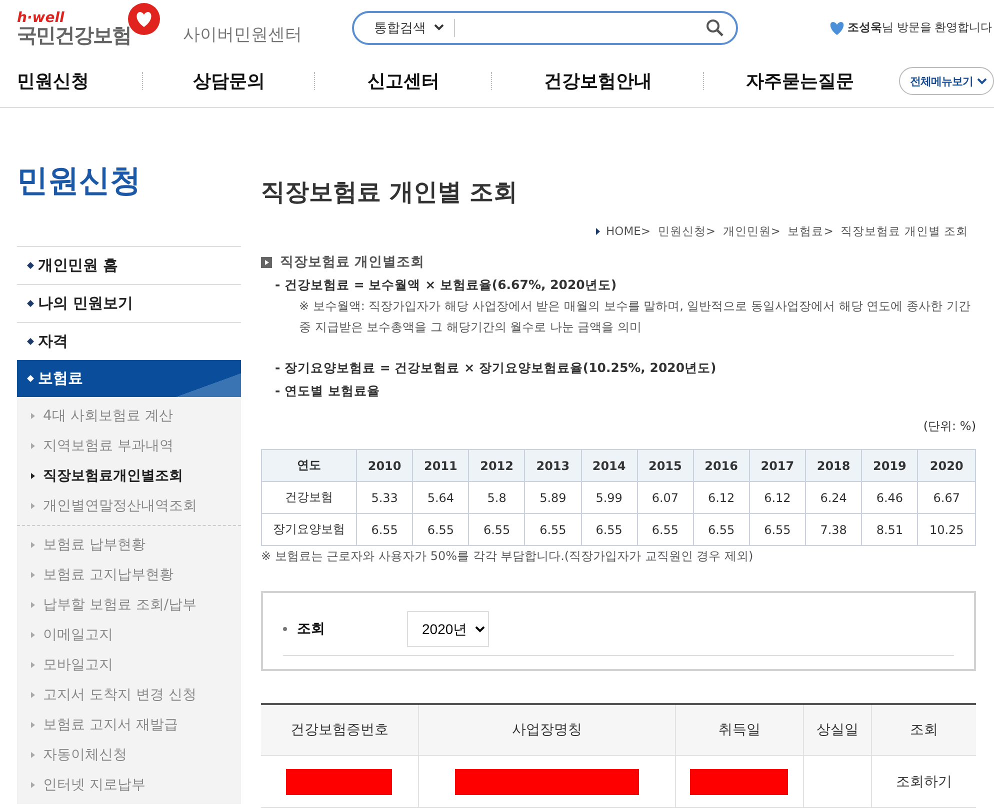  What do you see at coordinates (834, 466) in the screenshot?
I see `column-header: 2018` at bounding box center [834, 466].